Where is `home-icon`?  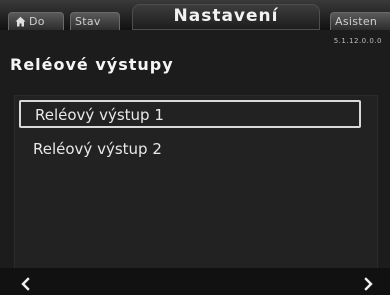
home-icon is located at coordinates (20, 22).